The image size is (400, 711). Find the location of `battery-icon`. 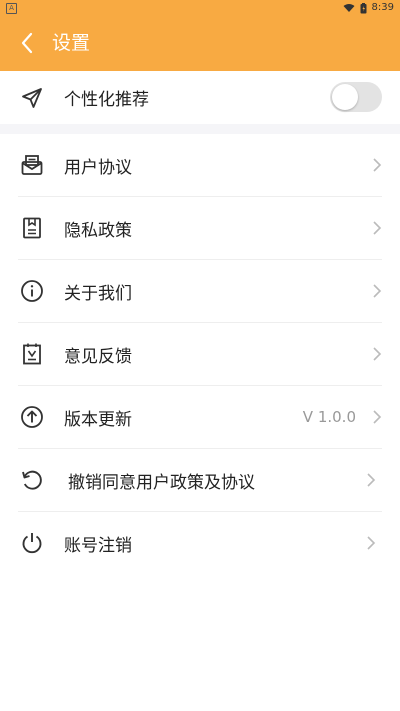

battery-icon is located at coordinates (363, 7).